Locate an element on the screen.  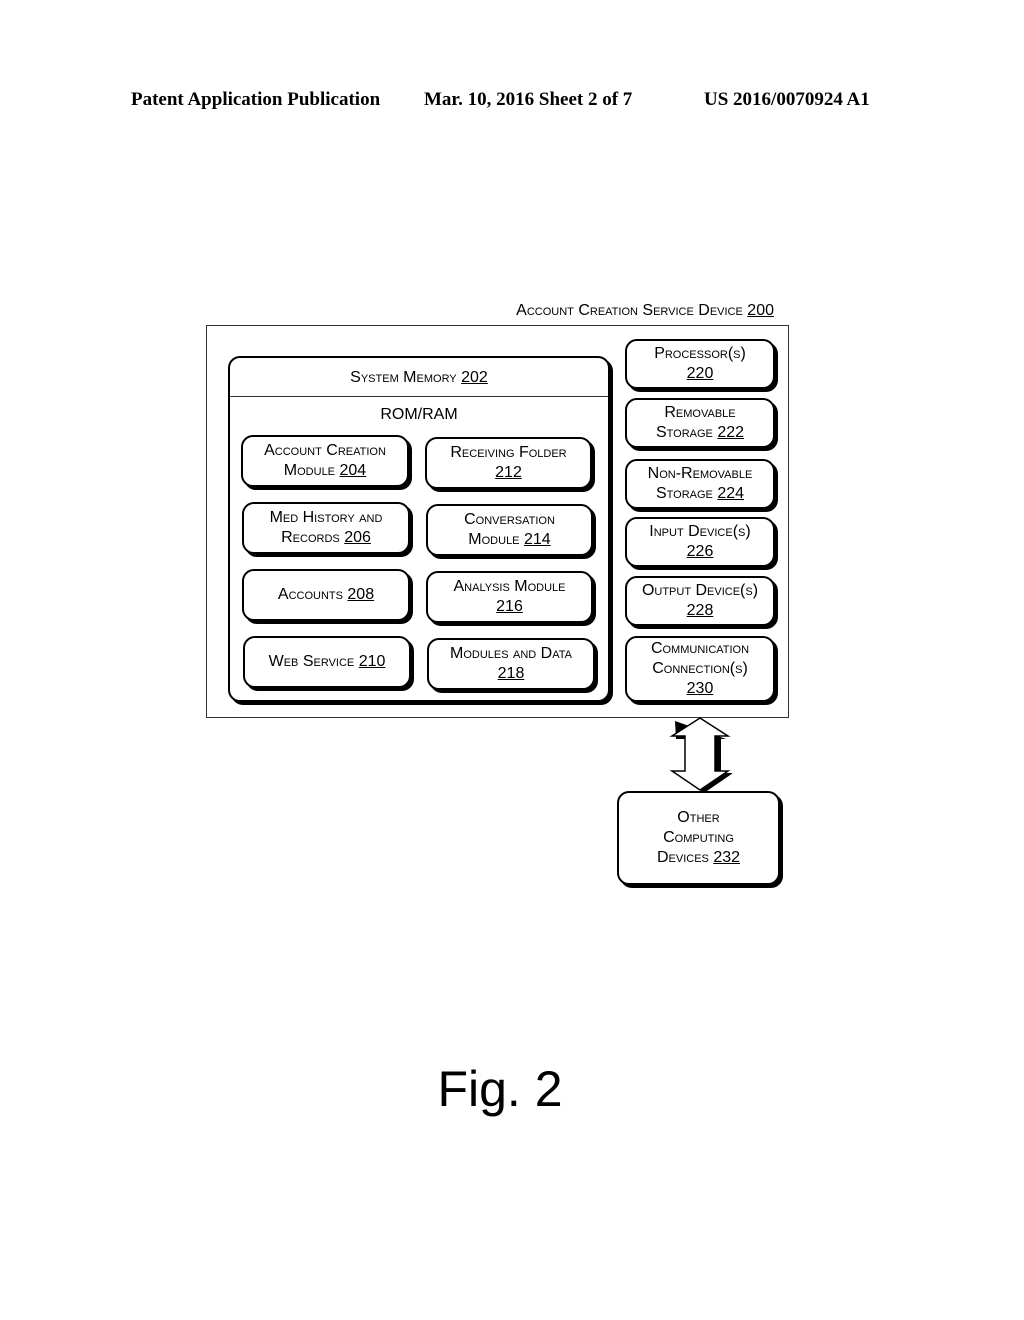
external-text: Computing is located at coordinates (698, 837).